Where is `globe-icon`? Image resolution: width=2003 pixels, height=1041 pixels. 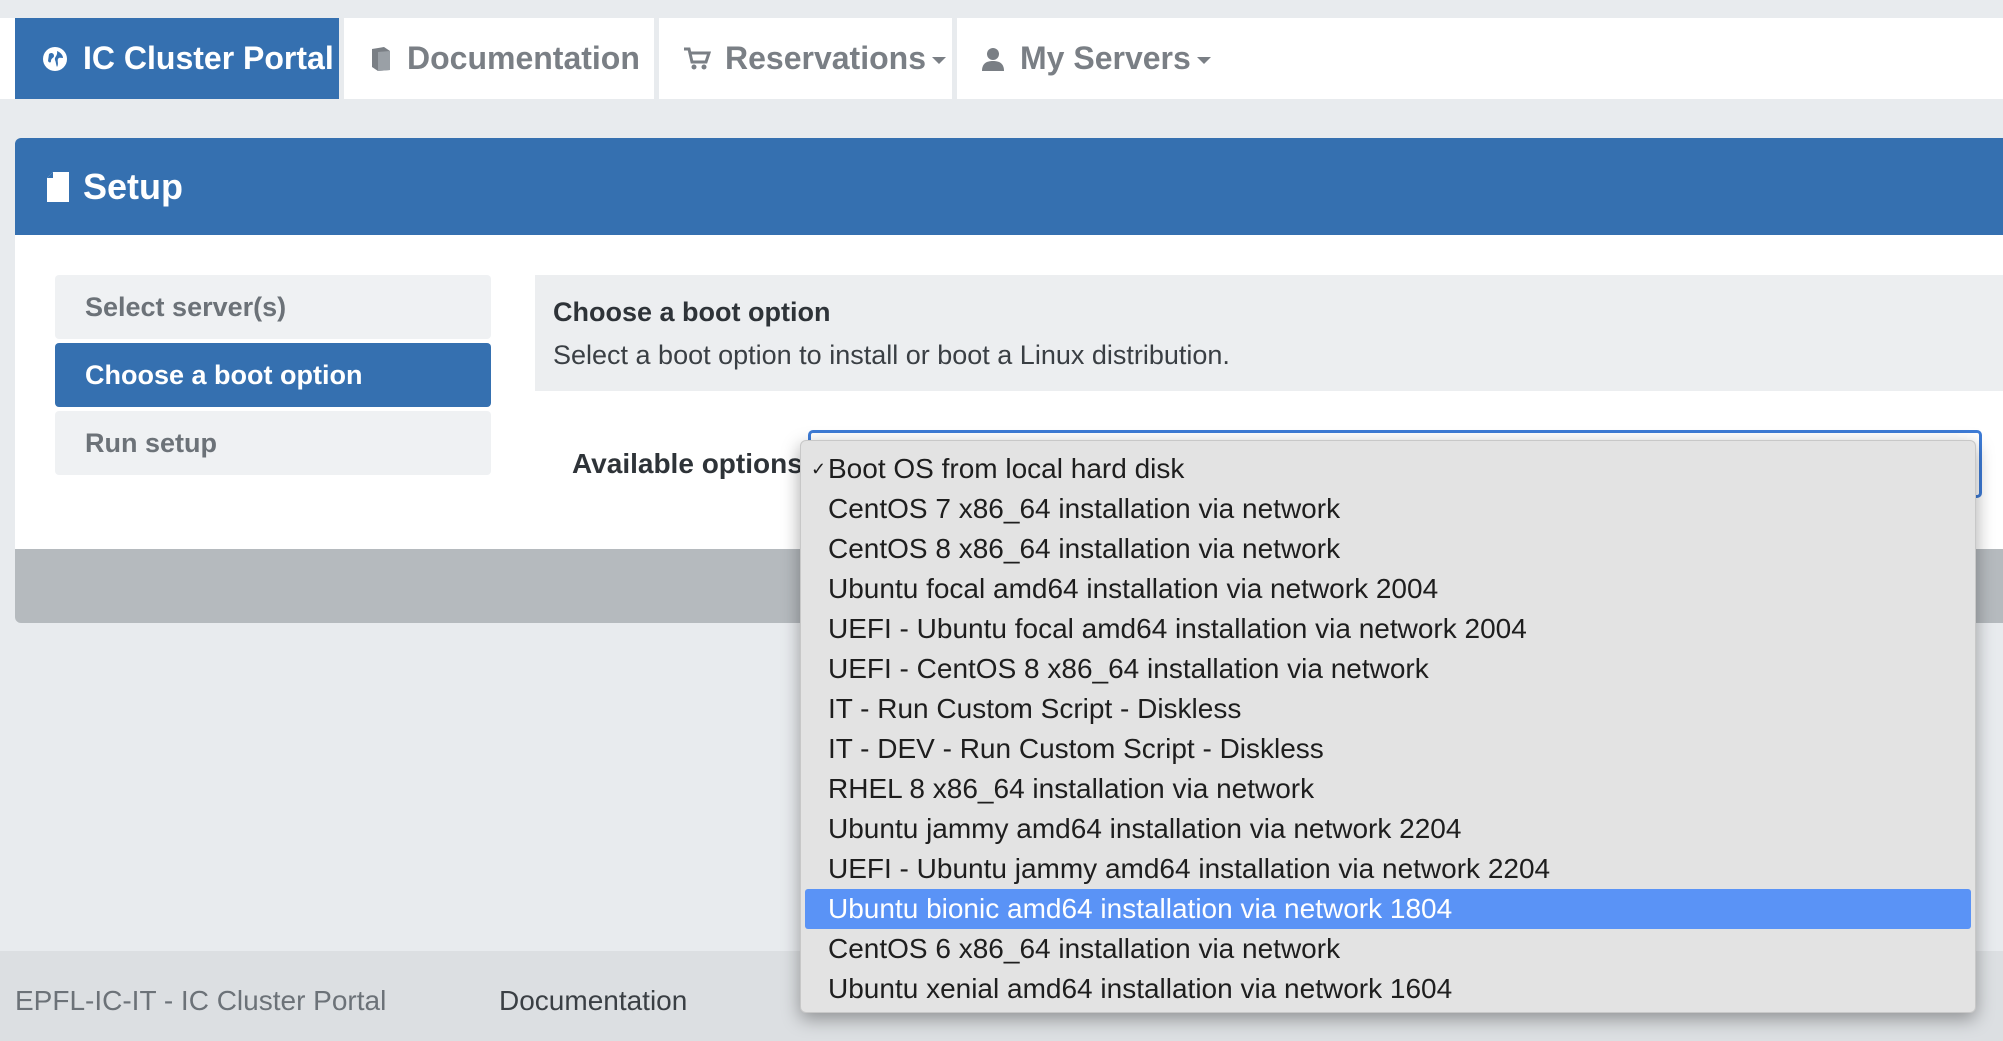 globe-icon is located at coordinates (55, 59).